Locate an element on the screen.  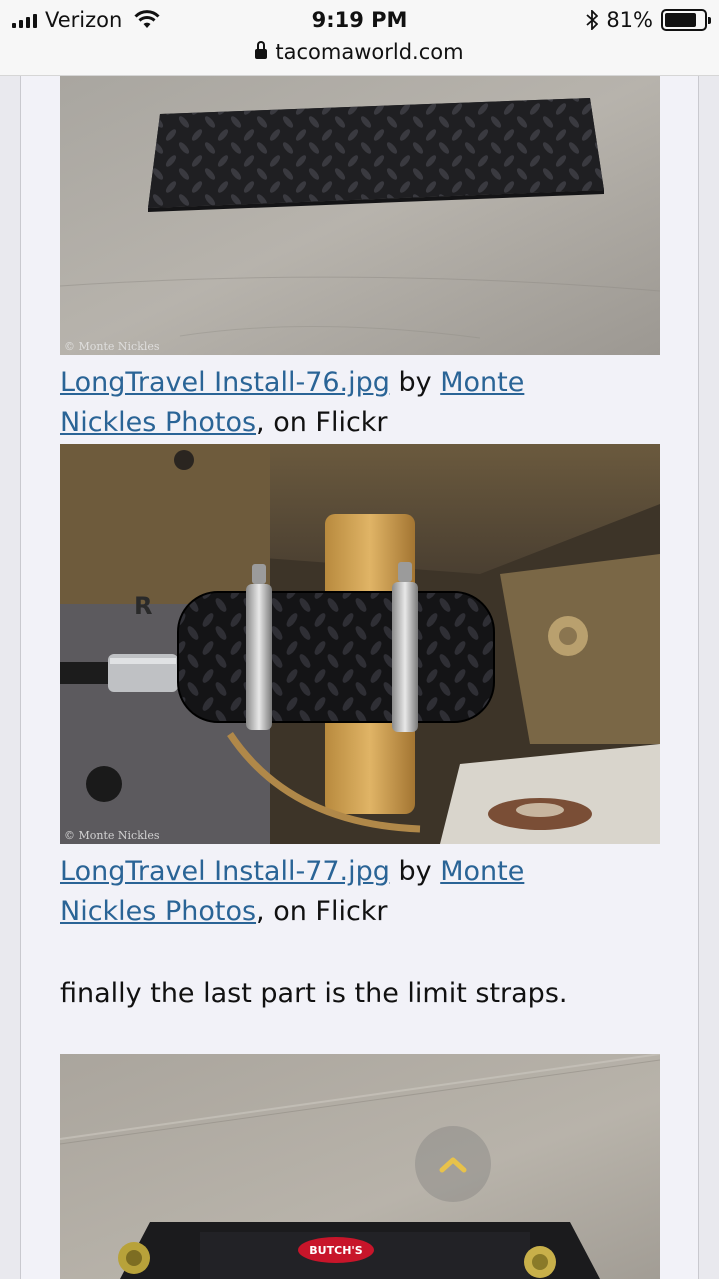
bluetooth-icon is located at coordinates (592, 20).